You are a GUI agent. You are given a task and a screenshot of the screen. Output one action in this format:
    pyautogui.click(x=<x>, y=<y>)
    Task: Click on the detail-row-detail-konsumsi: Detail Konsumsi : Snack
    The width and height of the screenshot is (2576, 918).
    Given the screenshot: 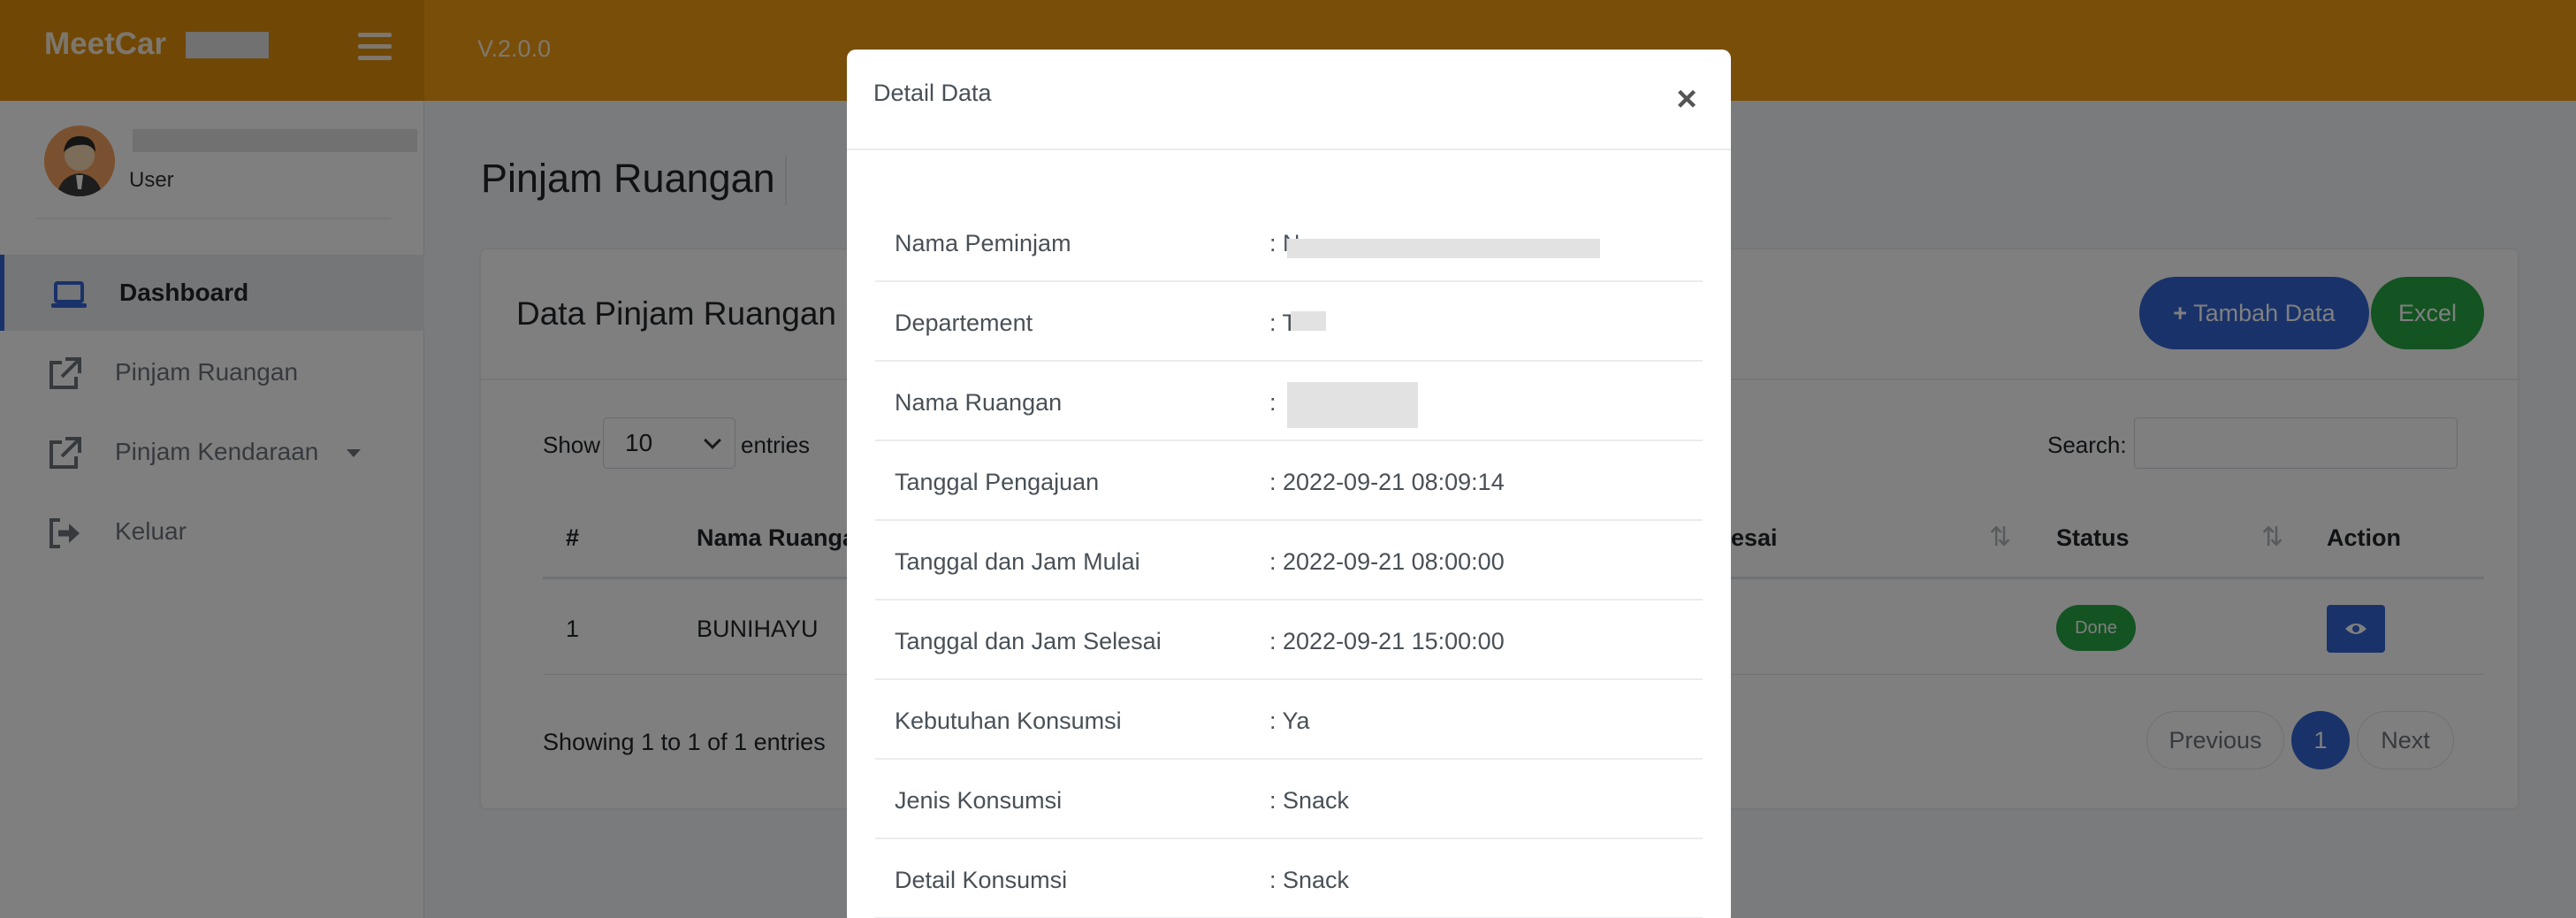 What is the action you would take?
    pyautogui.click(x=1289, y=879)
    